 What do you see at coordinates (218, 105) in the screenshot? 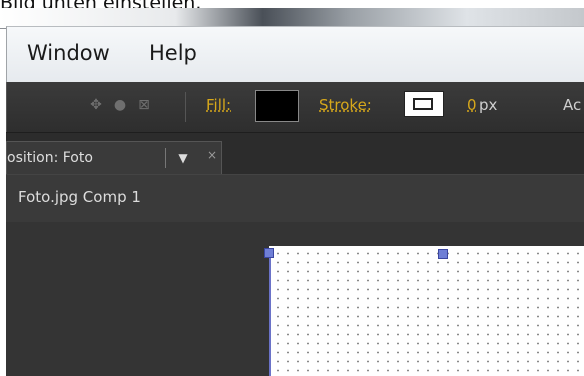
I see `fill-label: Fill:` at bounding box center [218, 105].